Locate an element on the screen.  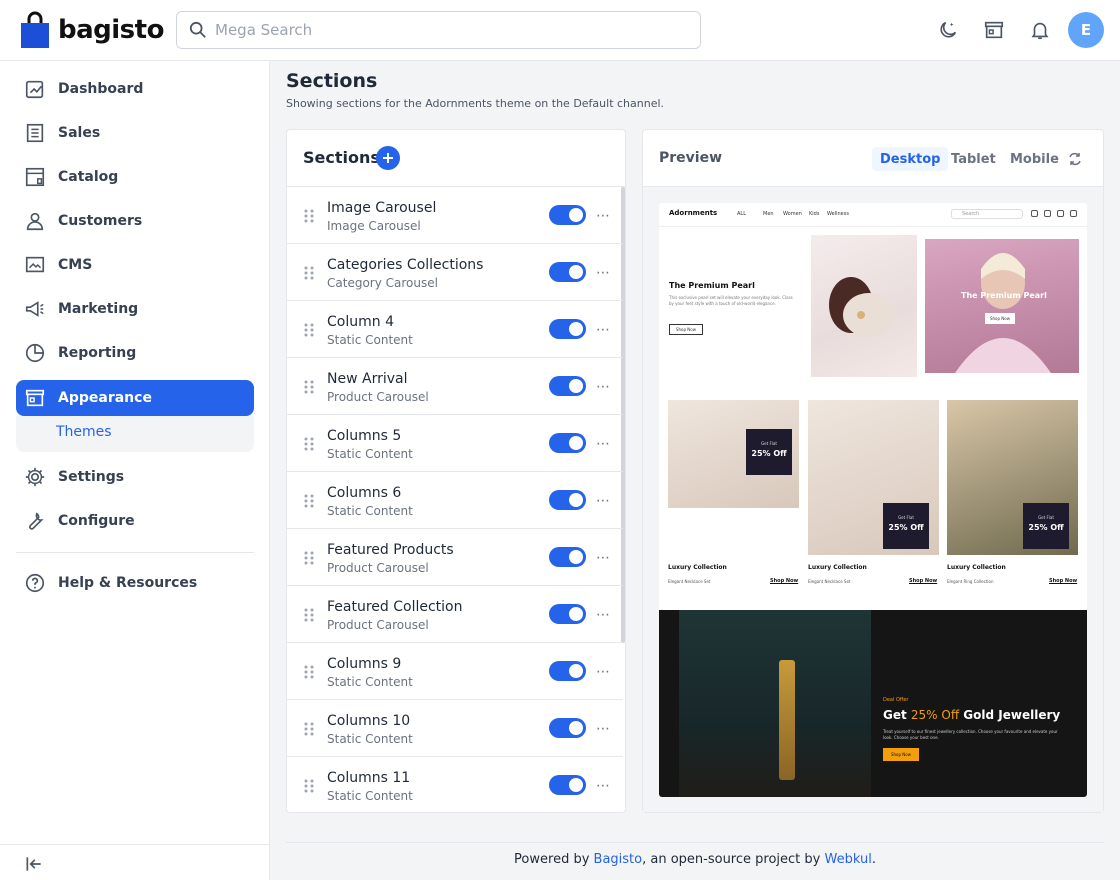
search-icon is located at coordinates (197, 29).